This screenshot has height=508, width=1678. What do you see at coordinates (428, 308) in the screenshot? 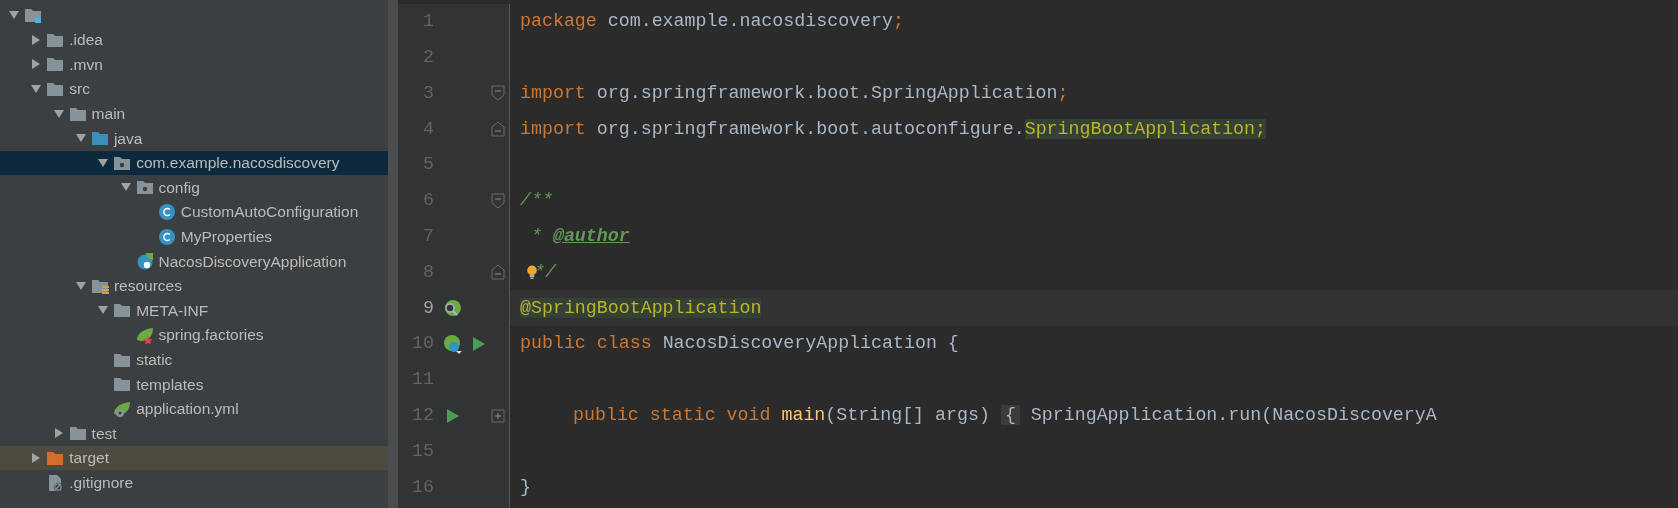
I see `line-number: 9` at bounding box center [428, 308].